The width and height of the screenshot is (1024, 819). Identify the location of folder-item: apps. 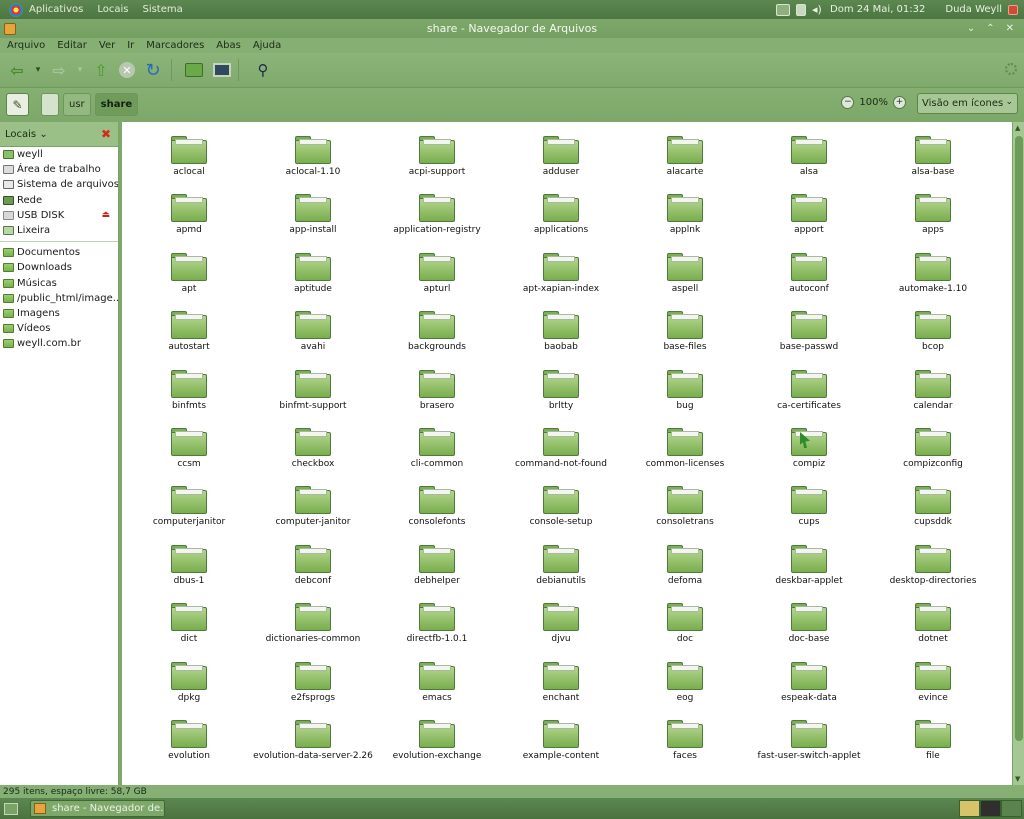
(933, 219).